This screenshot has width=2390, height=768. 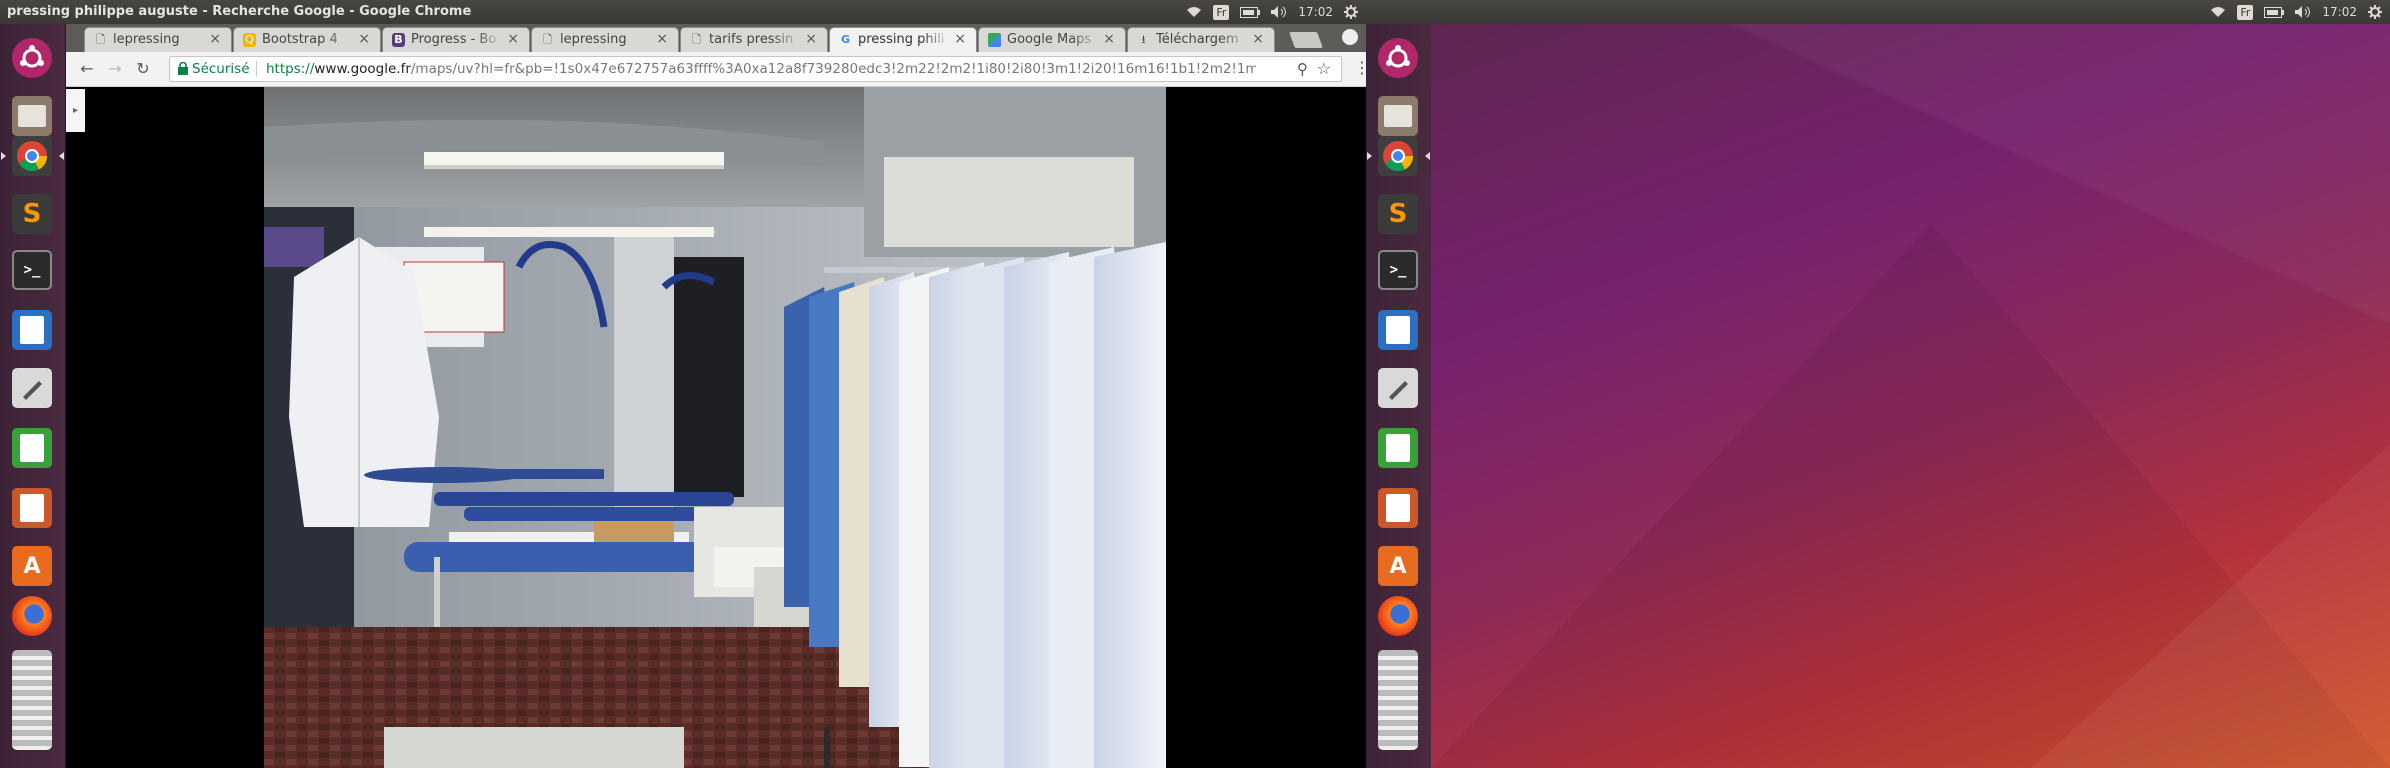 What do you see at coordinates (845, 39) in the screenshot?
I see `google-favicon: G` at bounding box center [845, 39].